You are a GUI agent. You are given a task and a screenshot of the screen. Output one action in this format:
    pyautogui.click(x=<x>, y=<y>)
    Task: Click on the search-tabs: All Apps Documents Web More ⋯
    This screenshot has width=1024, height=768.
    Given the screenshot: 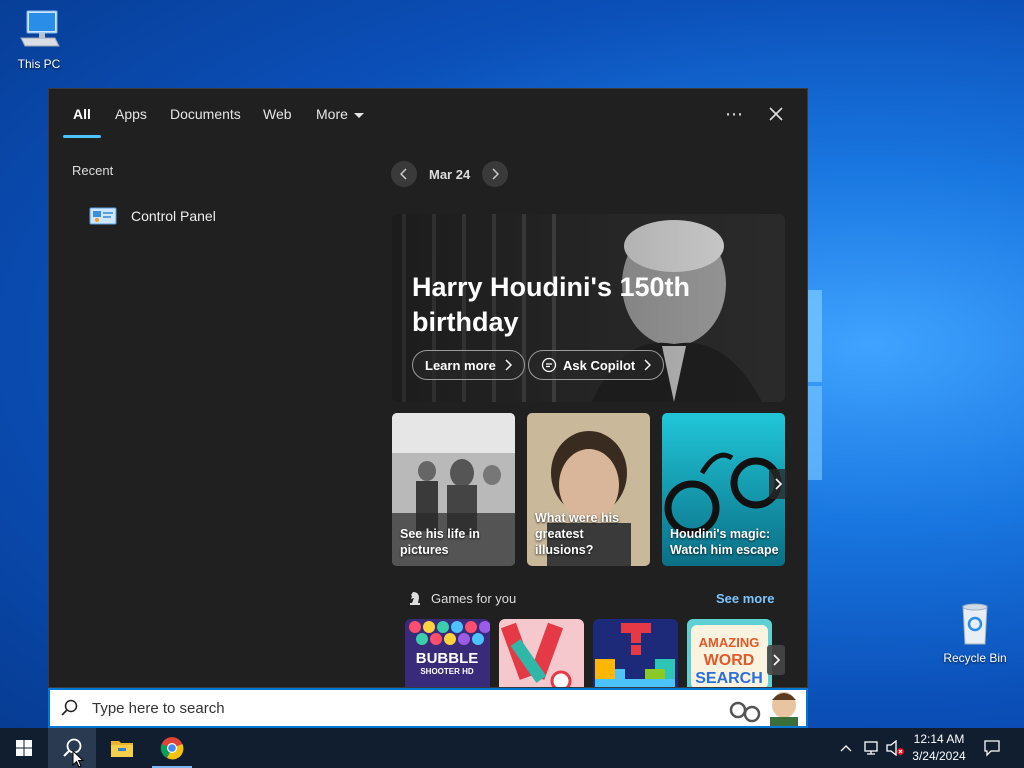 What is the action you would take?
    pyautogui.click(x=428, y=114)
    